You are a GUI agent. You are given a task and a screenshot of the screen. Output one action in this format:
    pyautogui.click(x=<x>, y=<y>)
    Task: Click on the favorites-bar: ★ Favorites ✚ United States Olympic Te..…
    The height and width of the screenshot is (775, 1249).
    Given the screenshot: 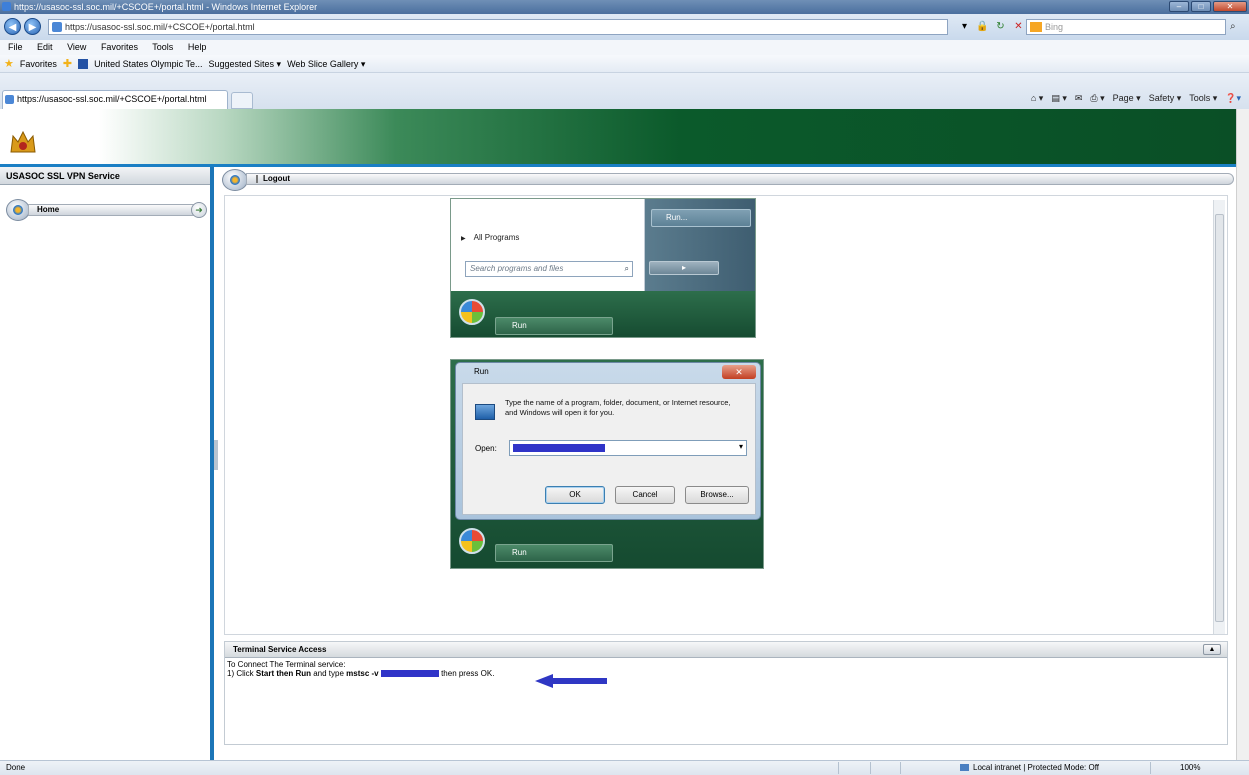 What is the action you would take?
    pyautogui.click(x=624, y=64)
    